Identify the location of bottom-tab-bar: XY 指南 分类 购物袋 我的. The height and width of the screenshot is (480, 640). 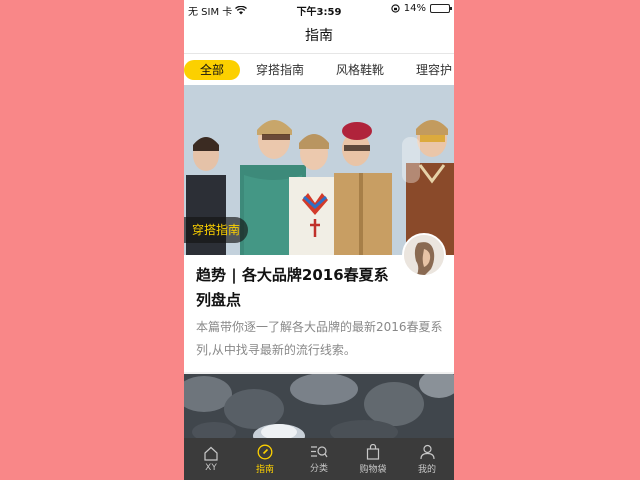
(319, 459).